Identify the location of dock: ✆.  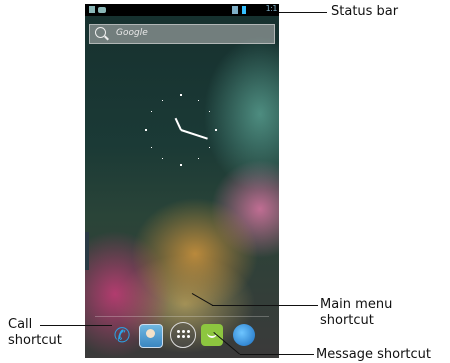
(182, 338).